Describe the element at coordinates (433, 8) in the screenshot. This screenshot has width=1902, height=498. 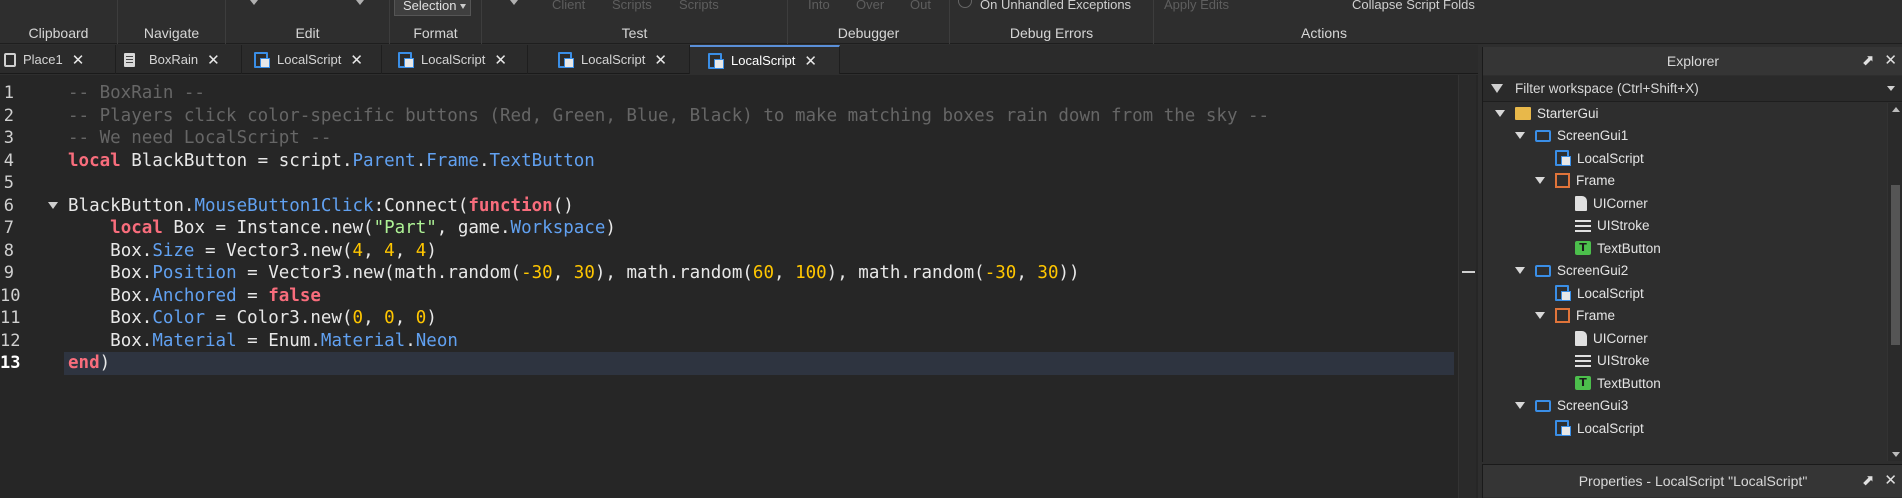
I see `selection-dropdown: Selection` at that location.